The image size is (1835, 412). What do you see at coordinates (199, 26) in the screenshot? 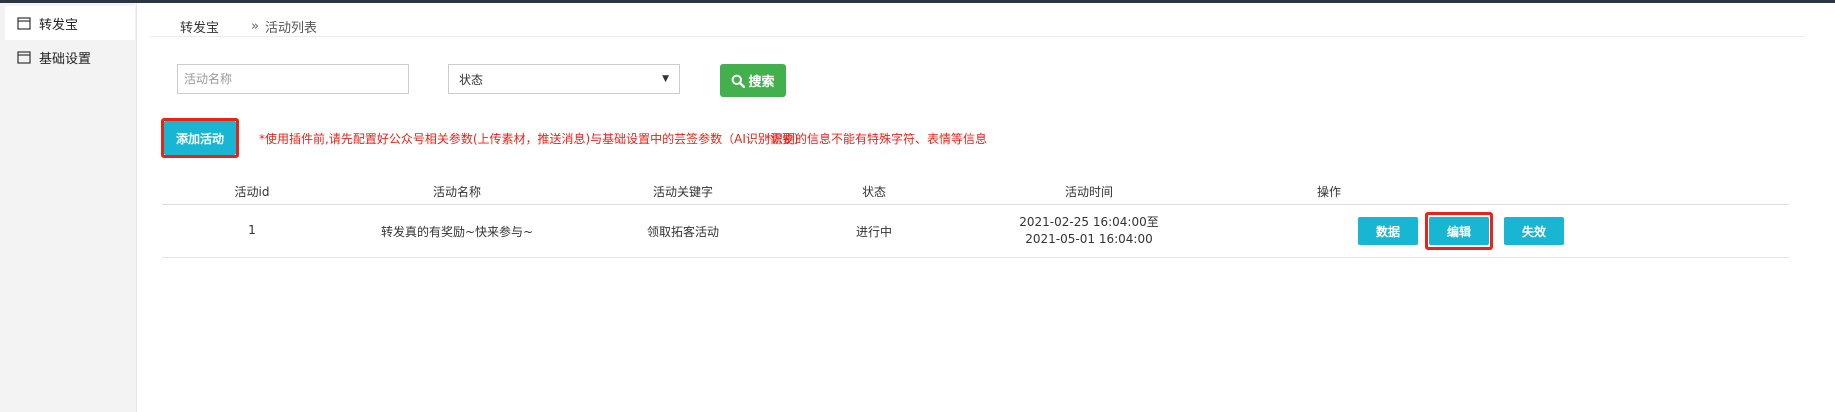
I see `breadcrumb-root: 转发宝` at bounding box center [199, 26].